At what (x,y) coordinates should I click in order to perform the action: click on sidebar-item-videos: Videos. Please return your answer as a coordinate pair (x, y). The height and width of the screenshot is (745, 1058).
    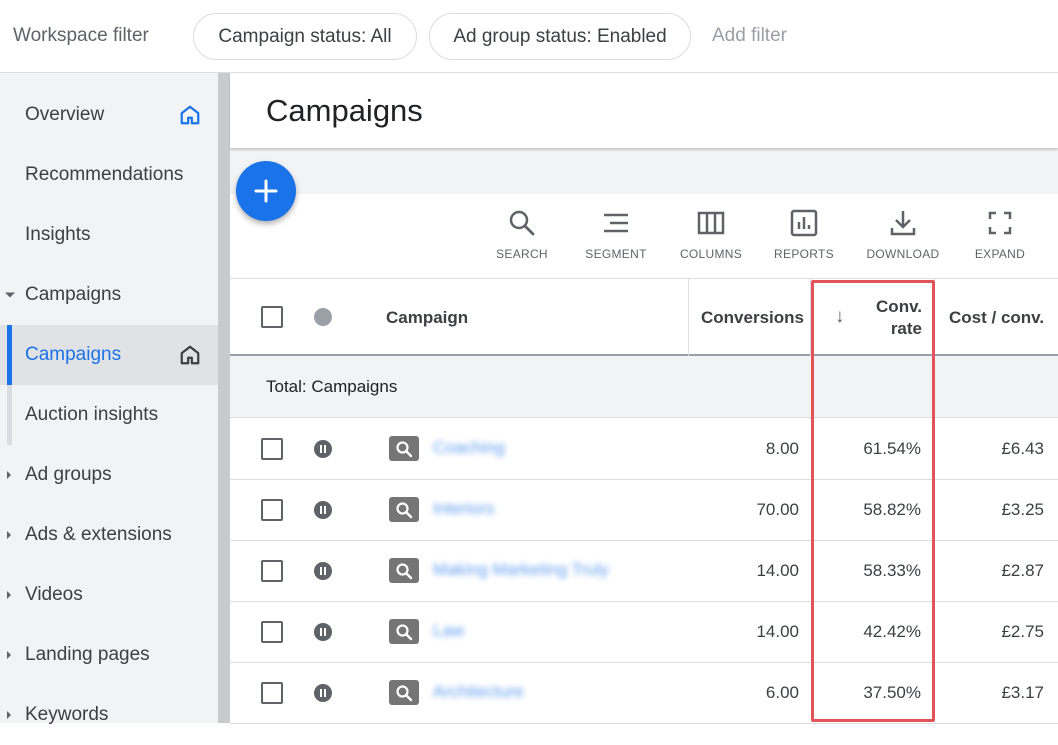
    Looking at the image, I should click on (109, 595).